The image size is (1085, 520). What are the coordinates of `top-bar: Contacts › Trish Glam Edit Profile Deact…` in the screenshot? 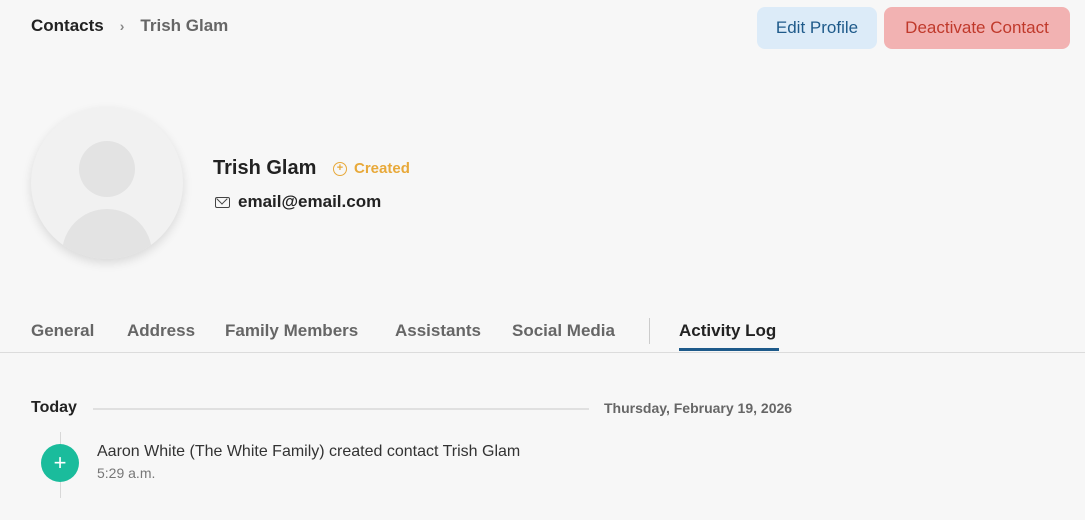 It's located at (542, 28).